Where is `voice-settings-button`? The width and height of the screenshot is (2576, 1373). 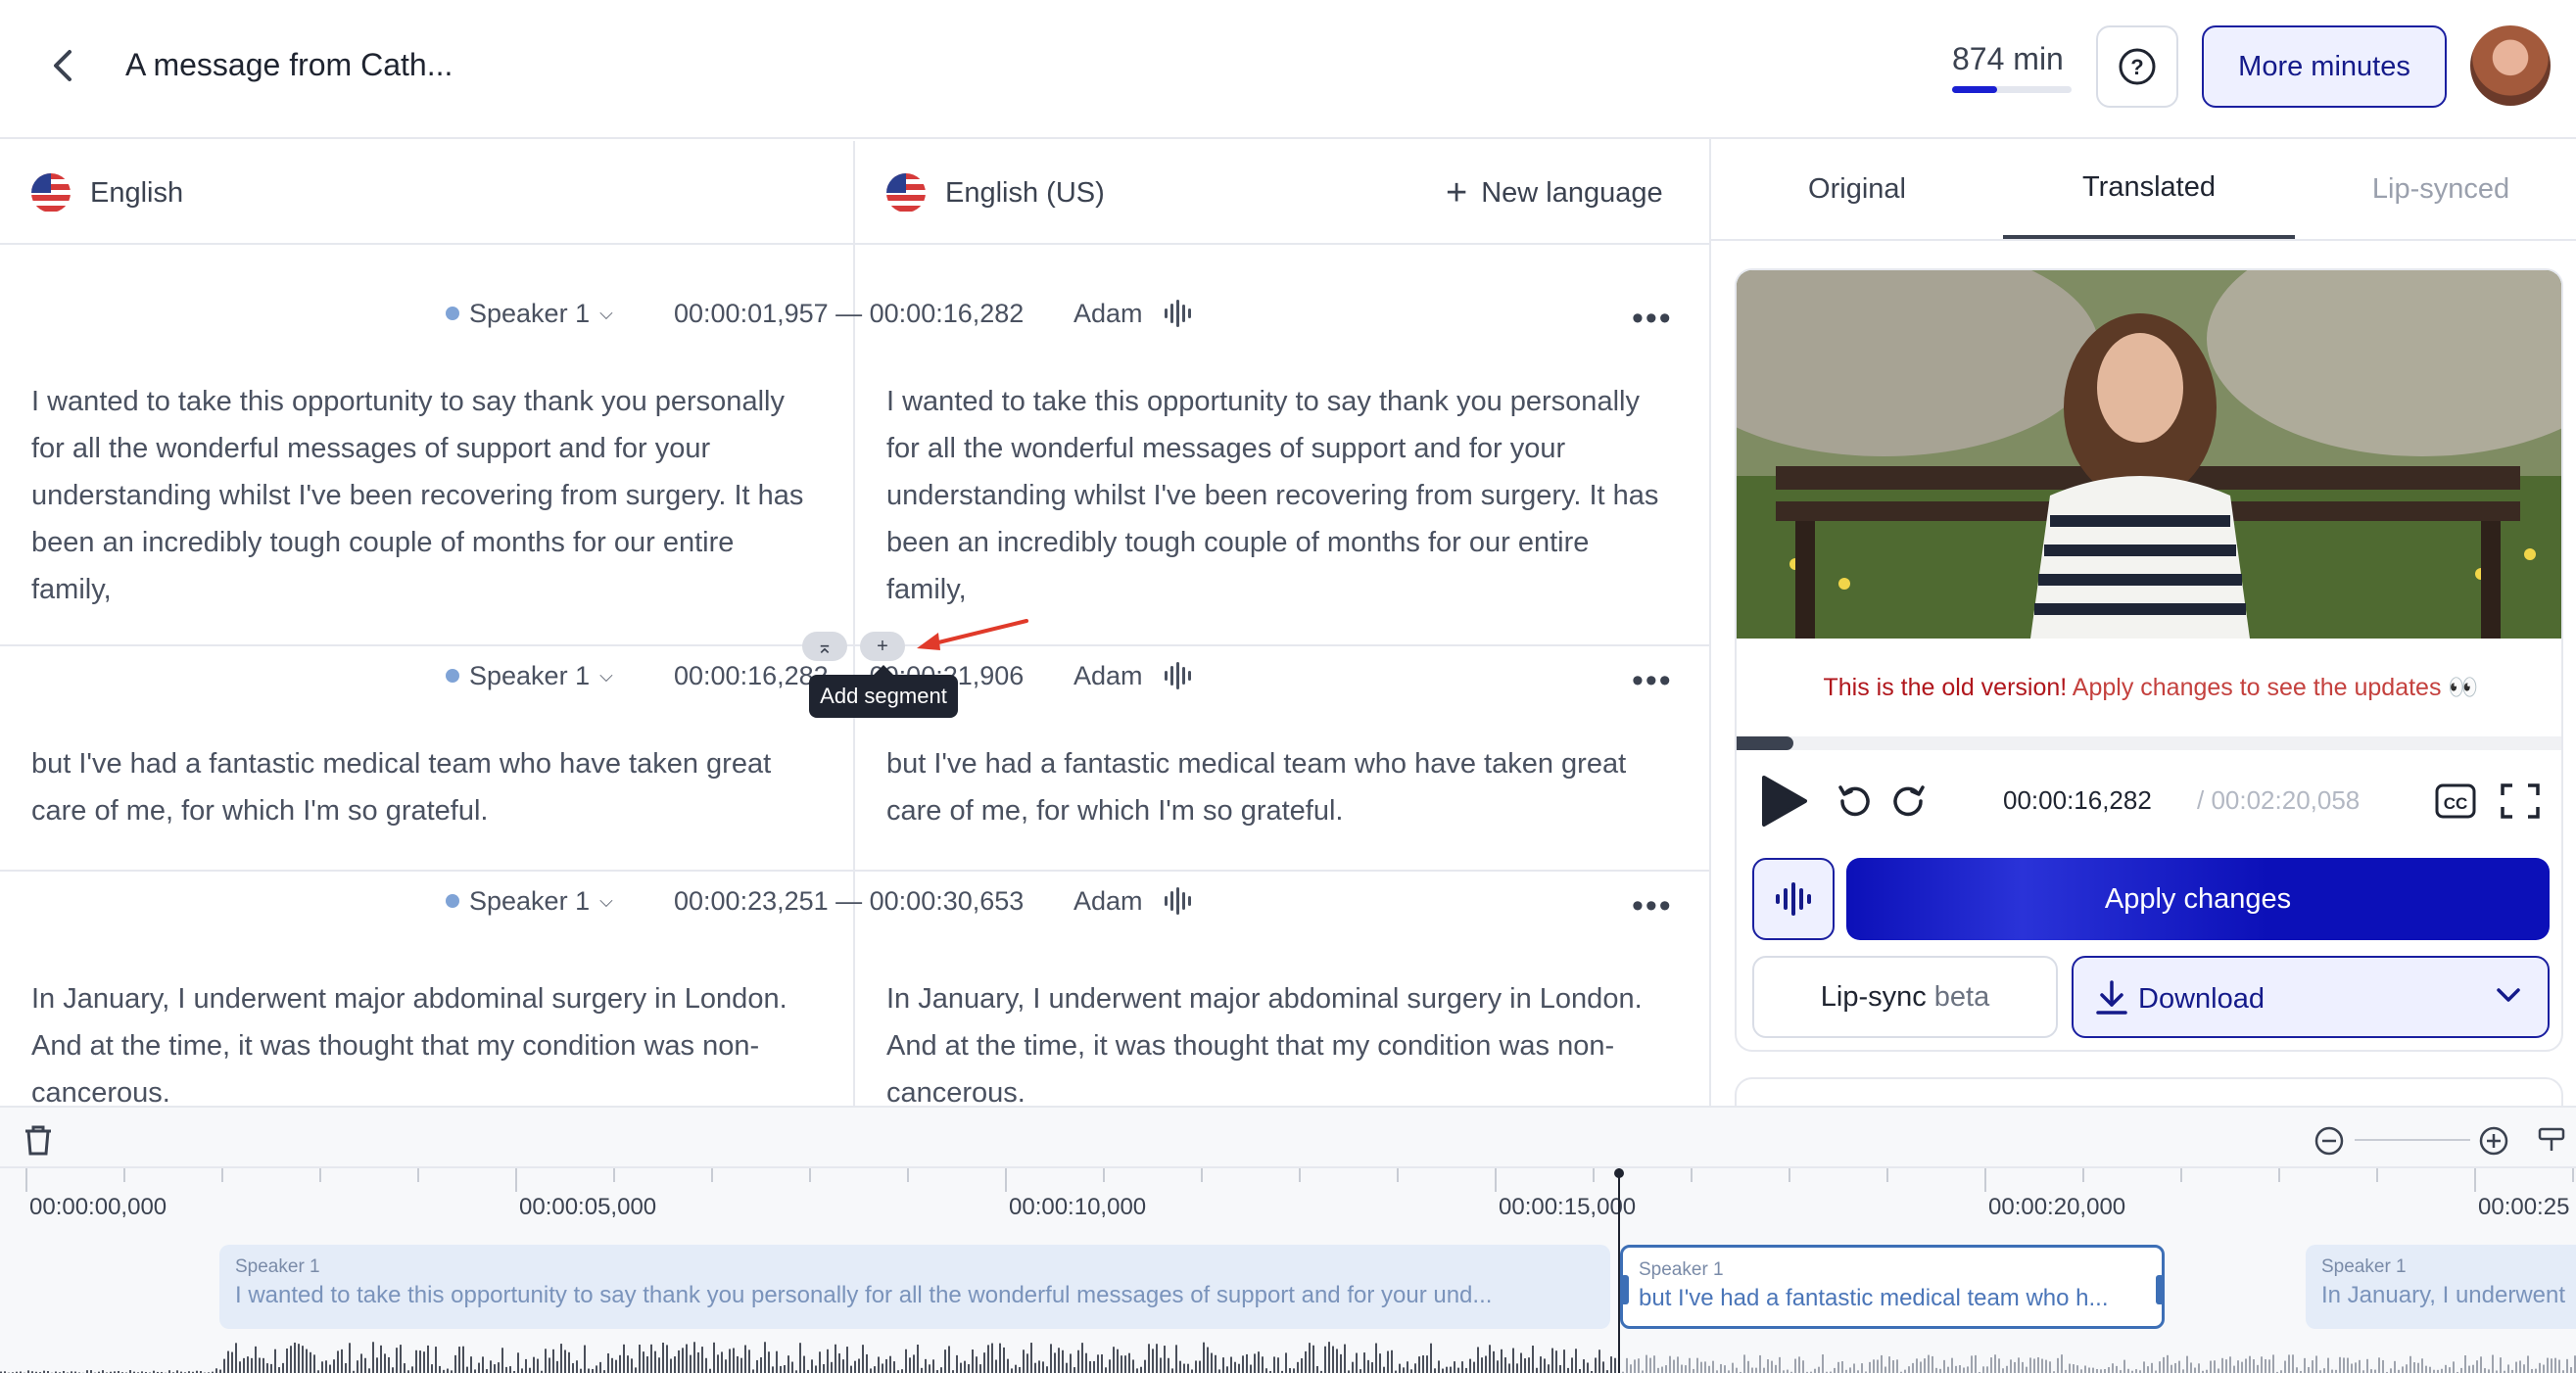
voice-settings-button is located at coordinates (1793, 899).